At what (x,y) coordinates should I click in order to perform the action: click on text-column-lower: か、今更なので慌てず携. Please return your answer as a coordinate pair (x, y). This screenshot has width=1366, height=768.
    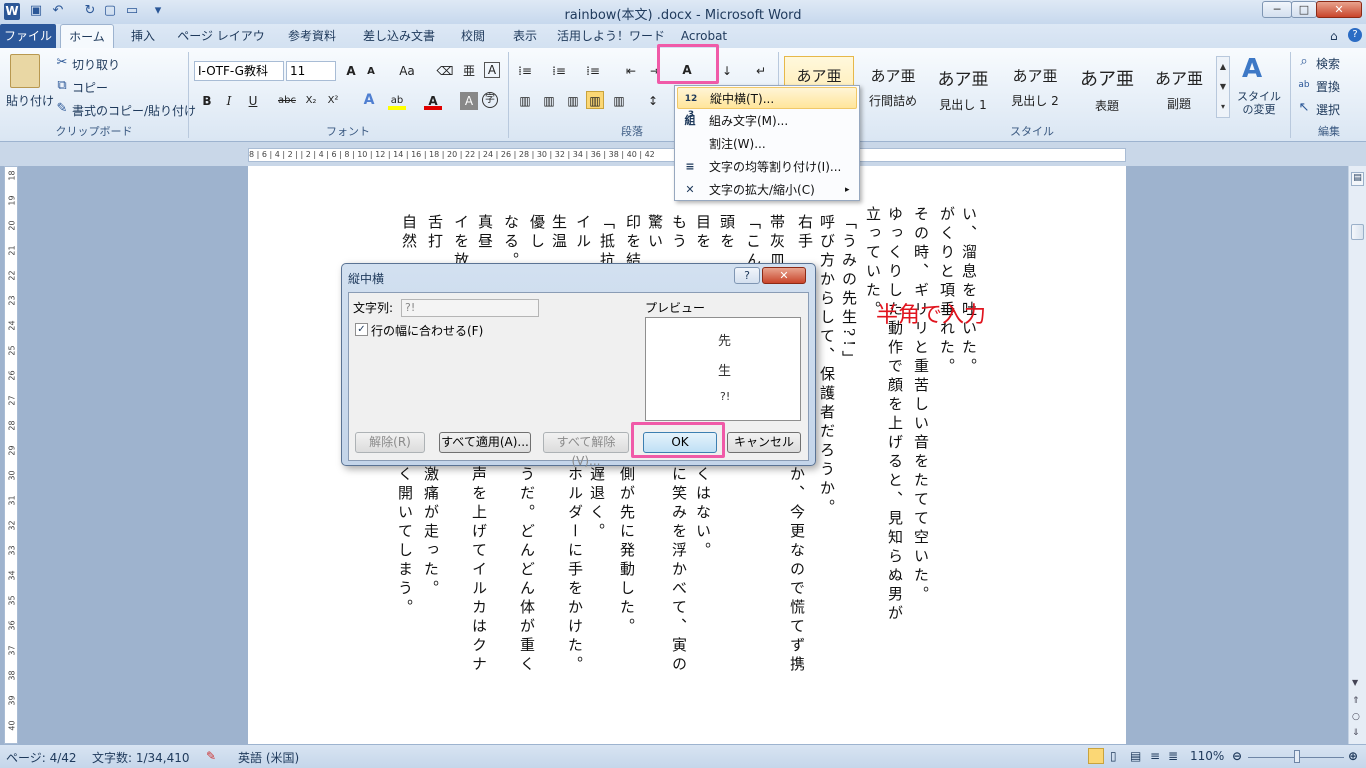
    Looking at the image, I should click on (797, 570).